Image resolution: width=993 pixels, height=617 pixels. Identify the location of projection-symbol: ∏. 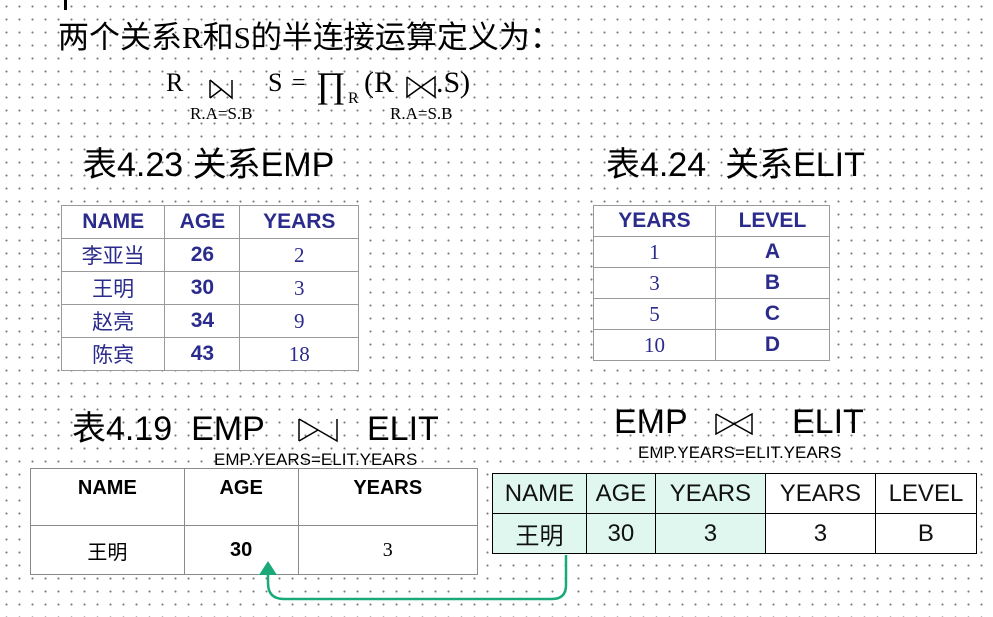
(331, 85).